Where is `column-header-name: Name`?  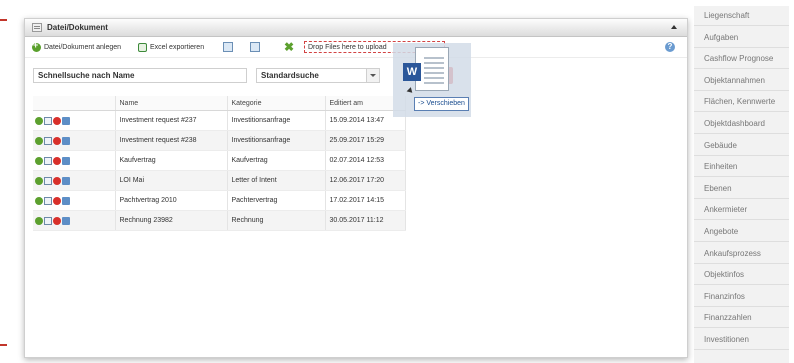
column-header-name: Name is located at coordinates (171, 103).